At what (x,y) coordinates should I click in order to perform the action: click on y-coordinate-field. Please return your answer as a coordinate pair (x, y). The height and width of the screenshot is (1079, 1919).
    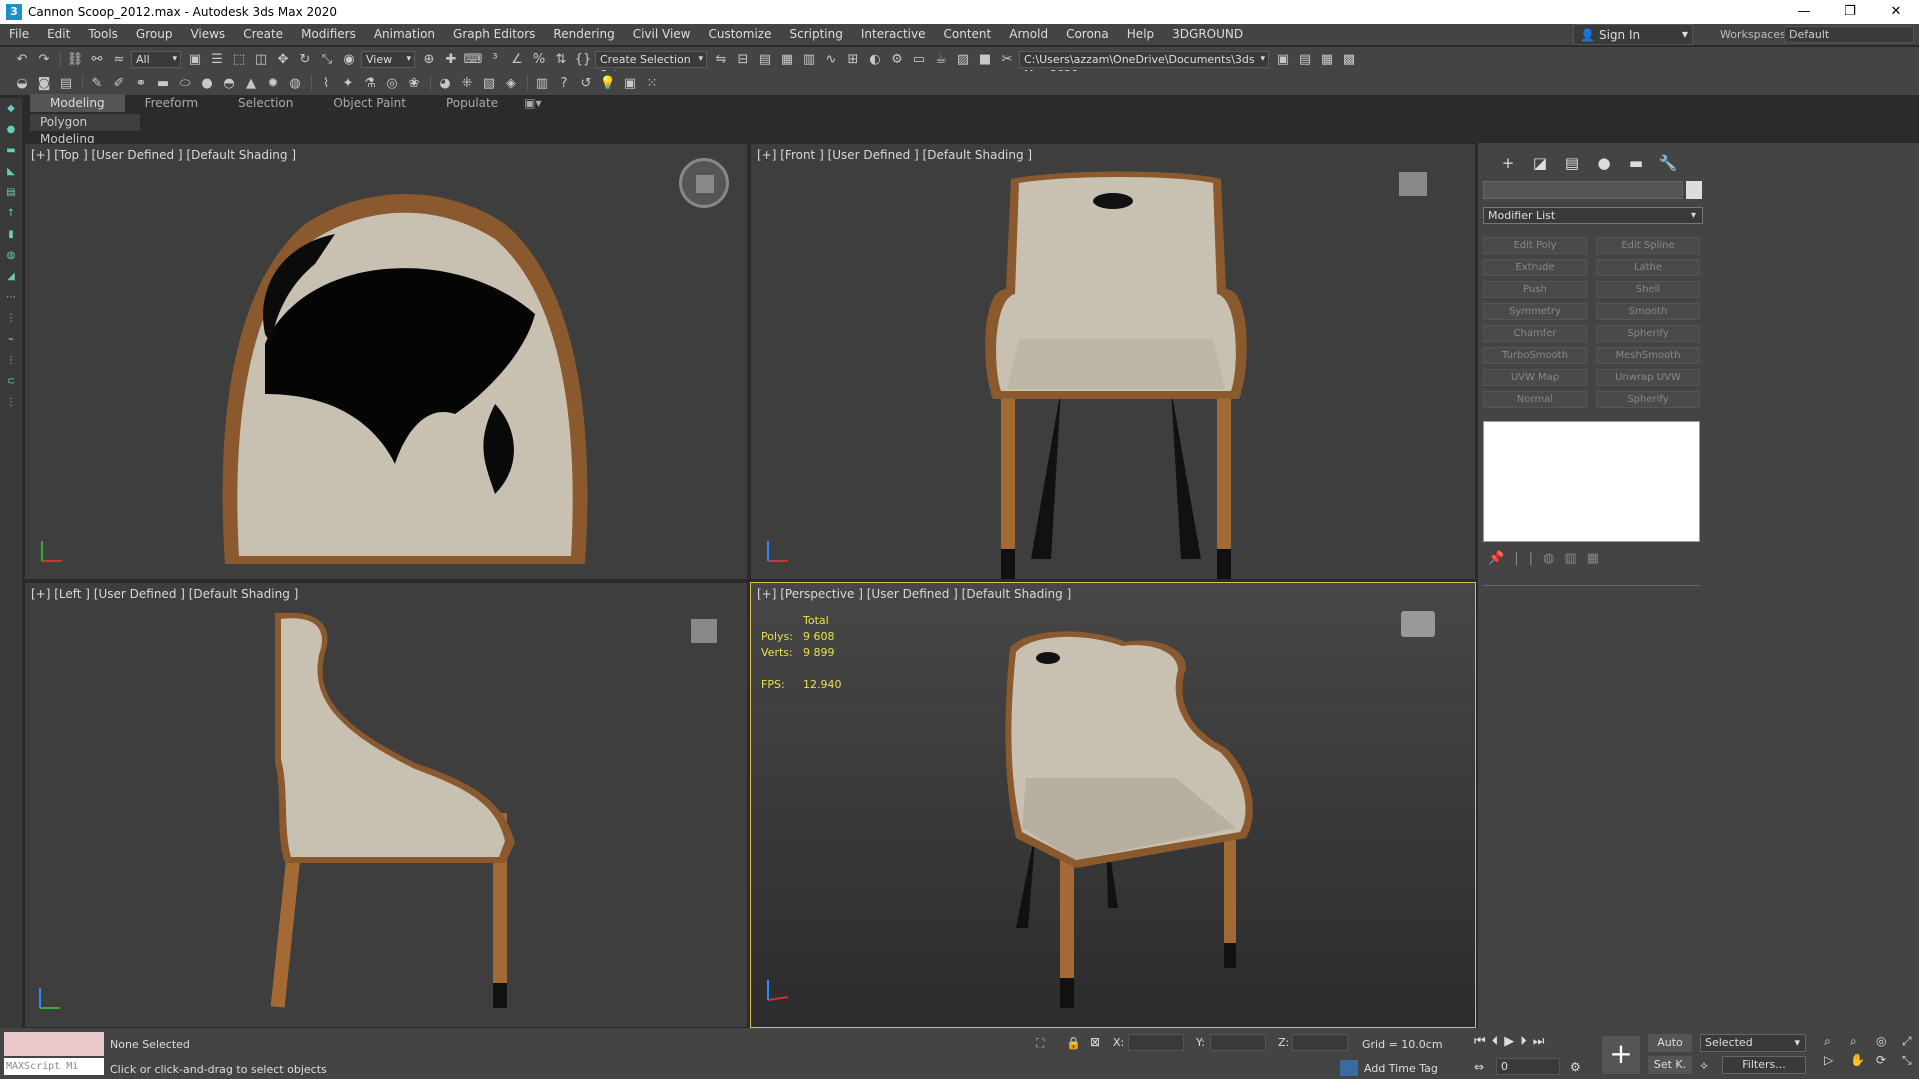
    Looking at the image, I should click on (1238, 1042).